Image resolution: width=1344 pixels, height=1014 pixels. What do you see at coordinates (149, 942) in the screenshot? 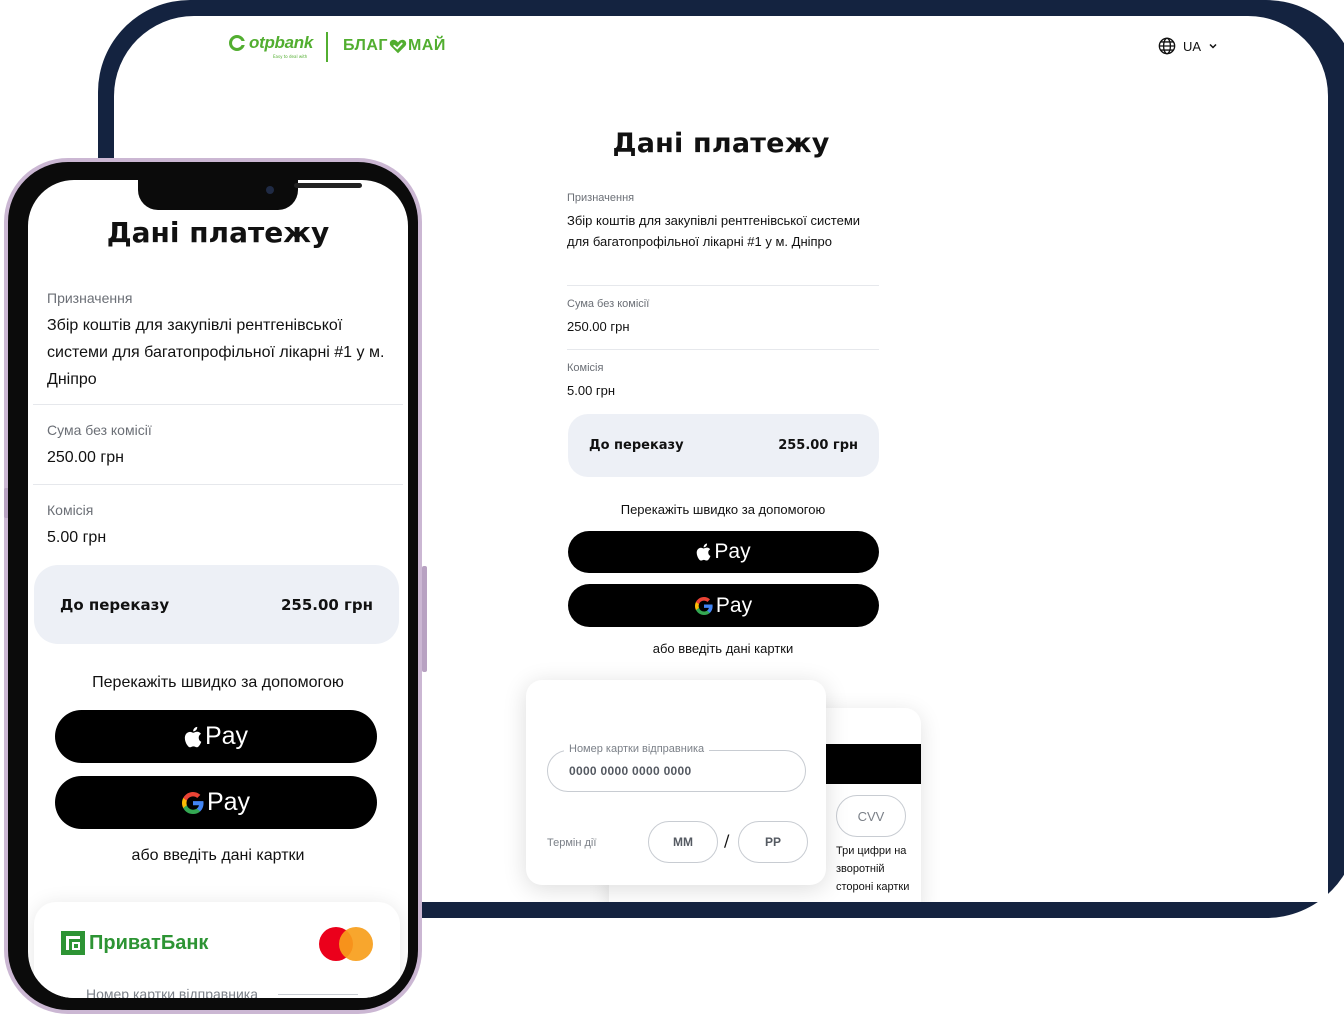
I see `bank-name: ПриватБанк` at bounding box center [149, 942].